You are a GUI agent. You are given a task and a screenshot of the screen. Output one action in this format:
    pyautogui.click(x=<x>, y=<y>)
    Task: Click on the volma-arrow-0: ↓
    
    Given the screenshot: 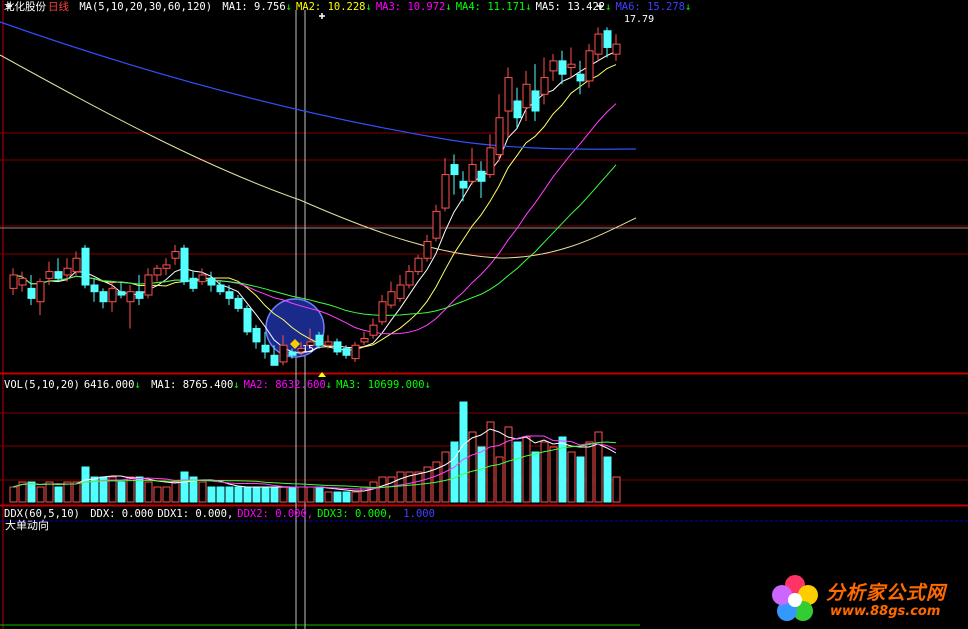 What is the action you would take?
    pyautogui.click(x=236, y=385)
    